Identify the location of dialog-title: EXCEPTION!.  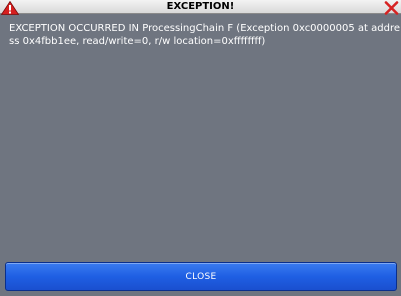
(200, 6).